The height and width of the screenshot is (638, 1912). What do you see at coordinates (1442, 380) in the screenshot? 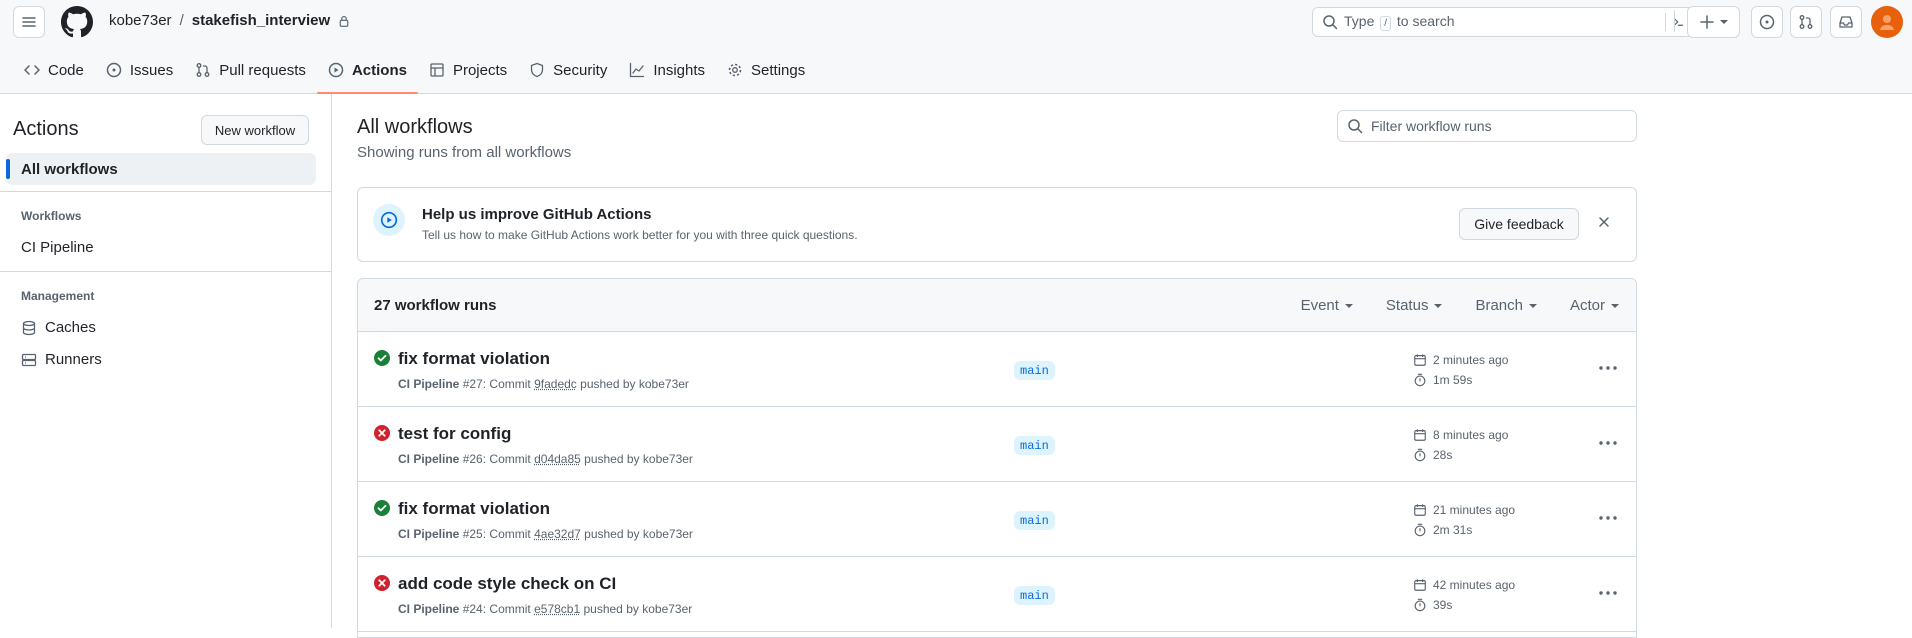
I see `run-duration: 1m 59s` at bounding box center [1442, 380].